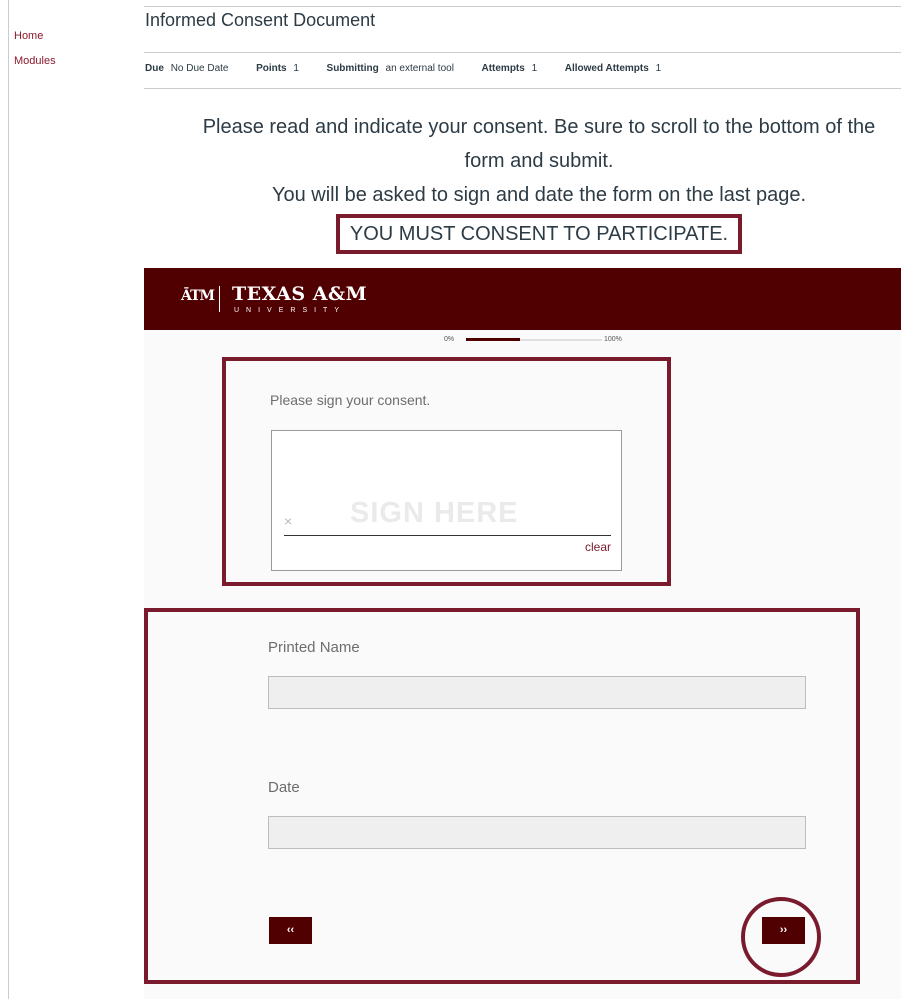 This screenshot has width=901, height=999. What do you see at coordinates (284, 787) in the screenshot?
I see `date-label: Date` at bounding box center [284, 787].